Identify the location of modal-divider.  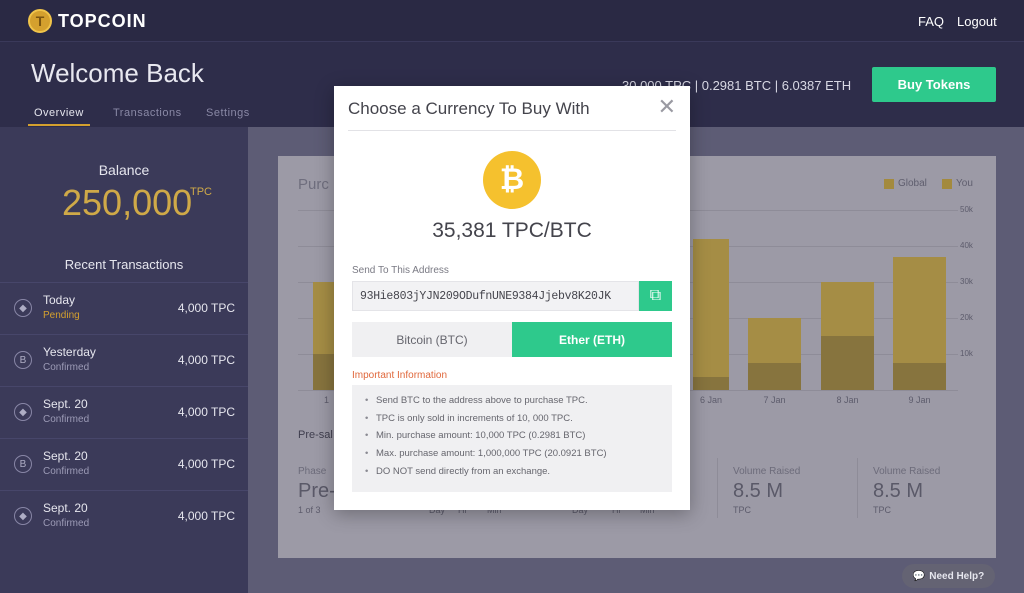
(512, 130).